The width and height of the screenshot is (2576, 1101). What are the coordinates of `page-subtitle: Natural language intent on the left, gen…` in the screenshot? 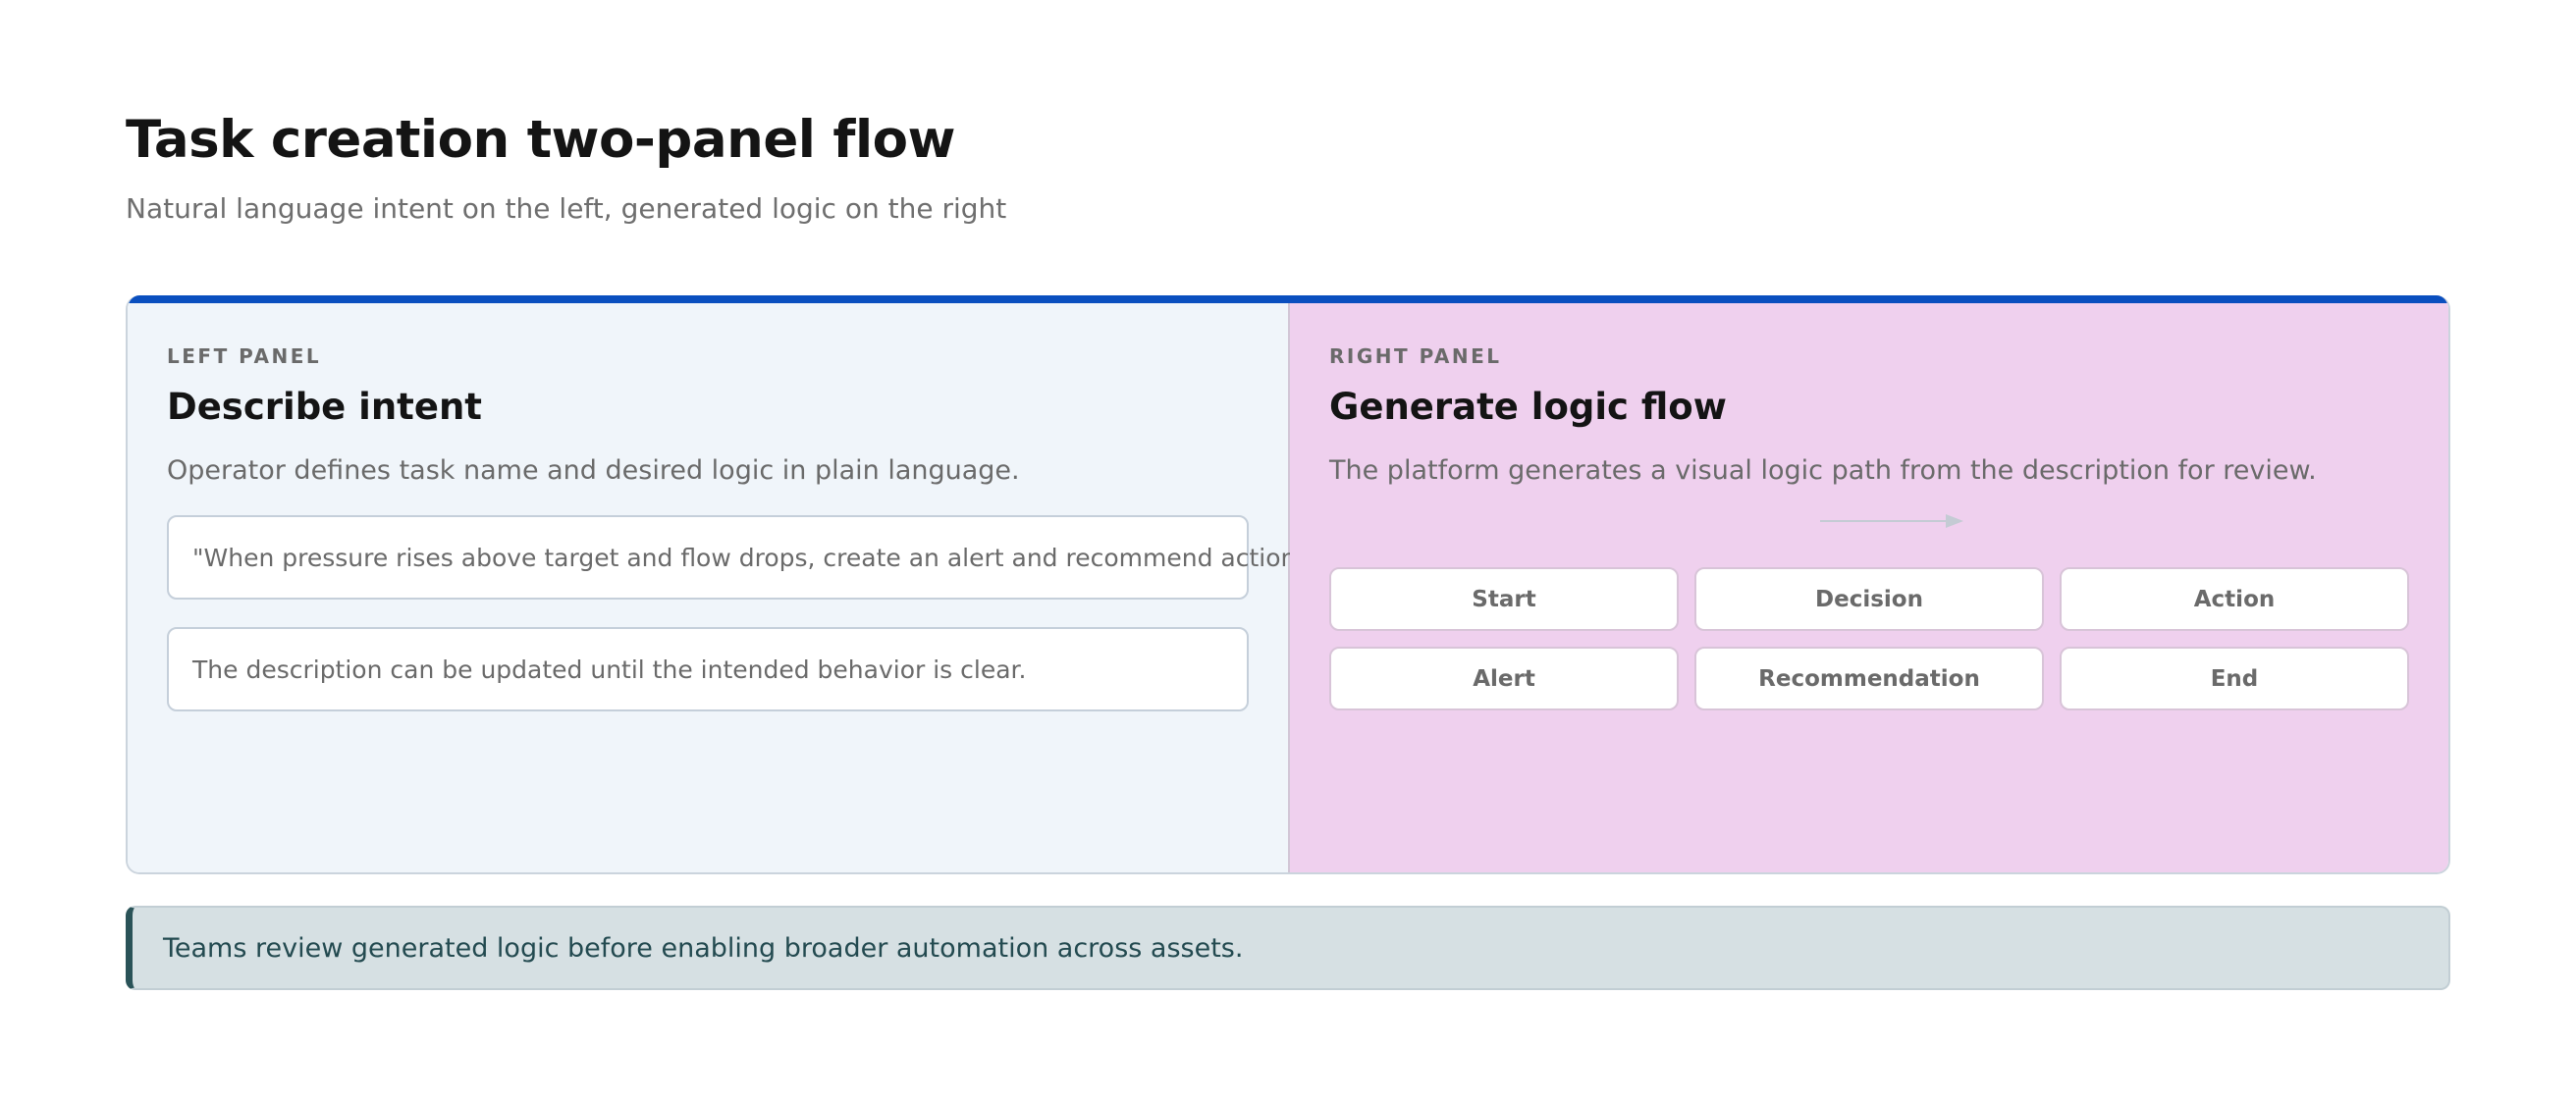 It's located at (566, 208).